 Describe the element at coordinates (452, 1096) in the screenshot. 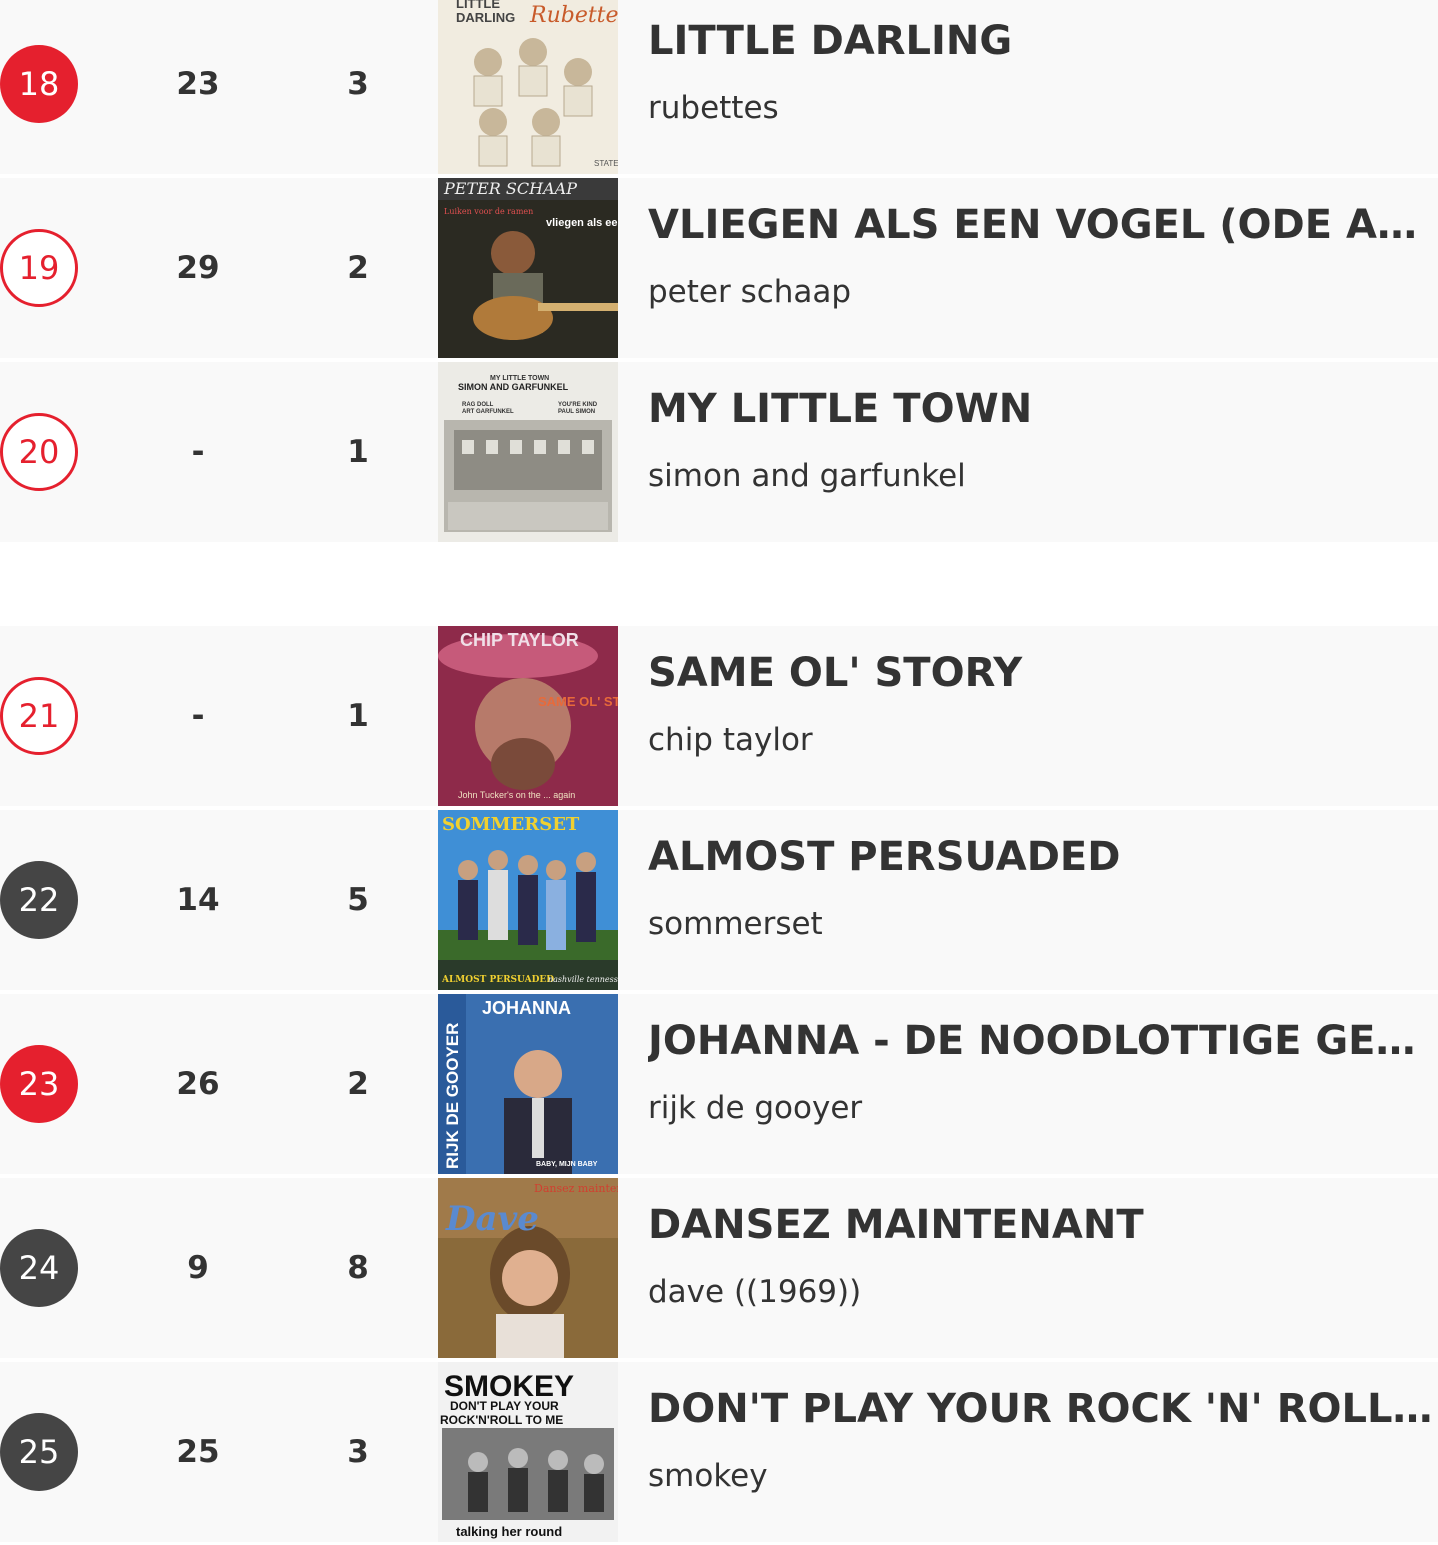

I see `cover-text: RIJK DE GOOYER` at that location.